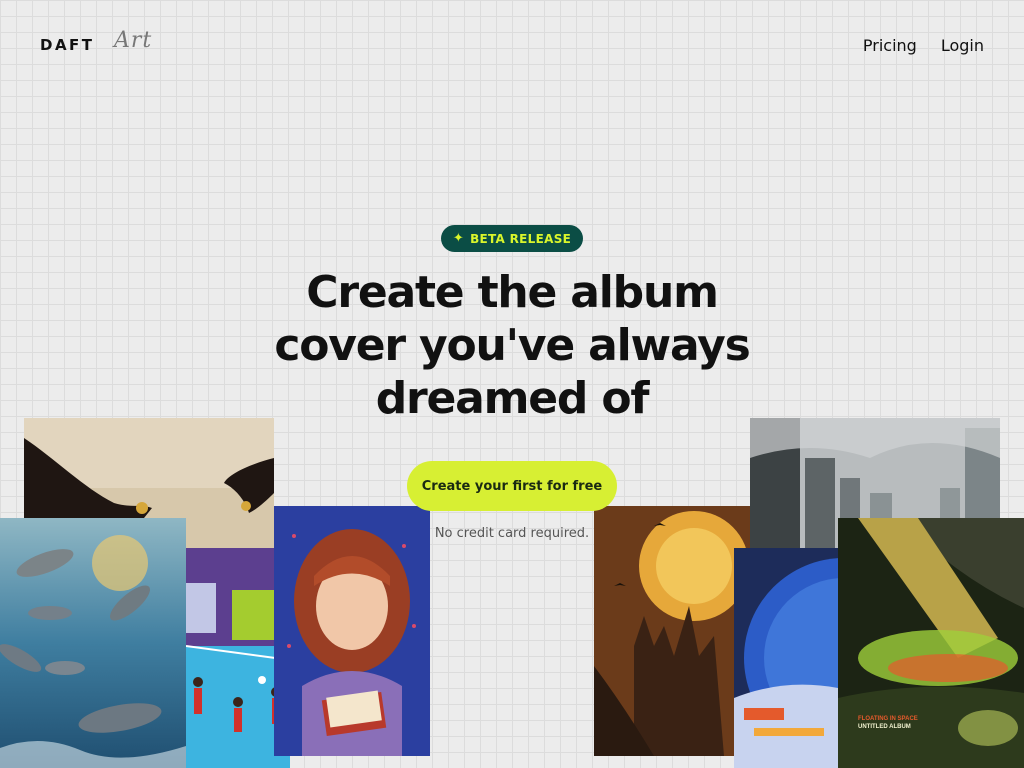 The width and height of the screenshot is (1024, 768). What do you see at coordinates (512, 486) in the screenshot?
I see `create-first-cta-button: Create your first for free` at bounding box center [512, 486].